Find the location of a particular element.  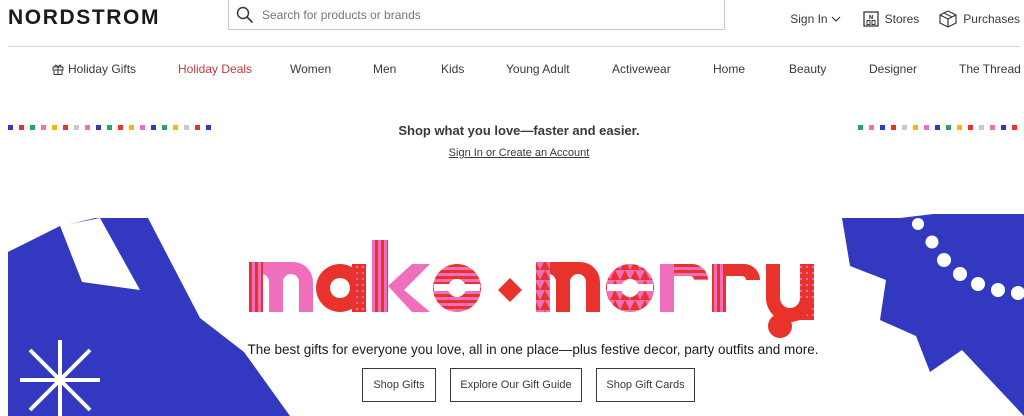

nav-item-young-adult: Young Adult is located at coordinates (538, 69).